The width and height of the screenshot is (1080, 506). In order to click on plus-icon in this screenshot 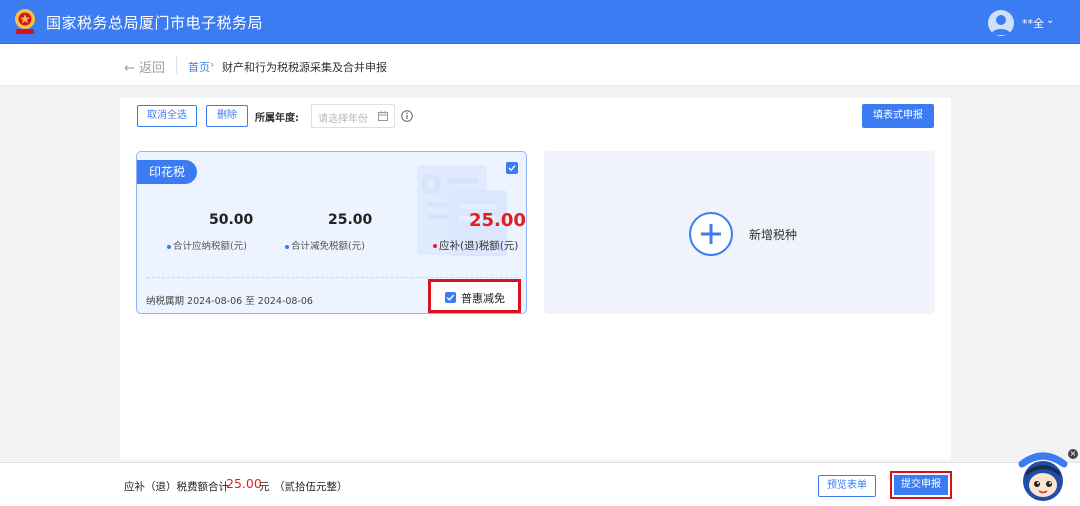, I will do `click(711, 234)`.